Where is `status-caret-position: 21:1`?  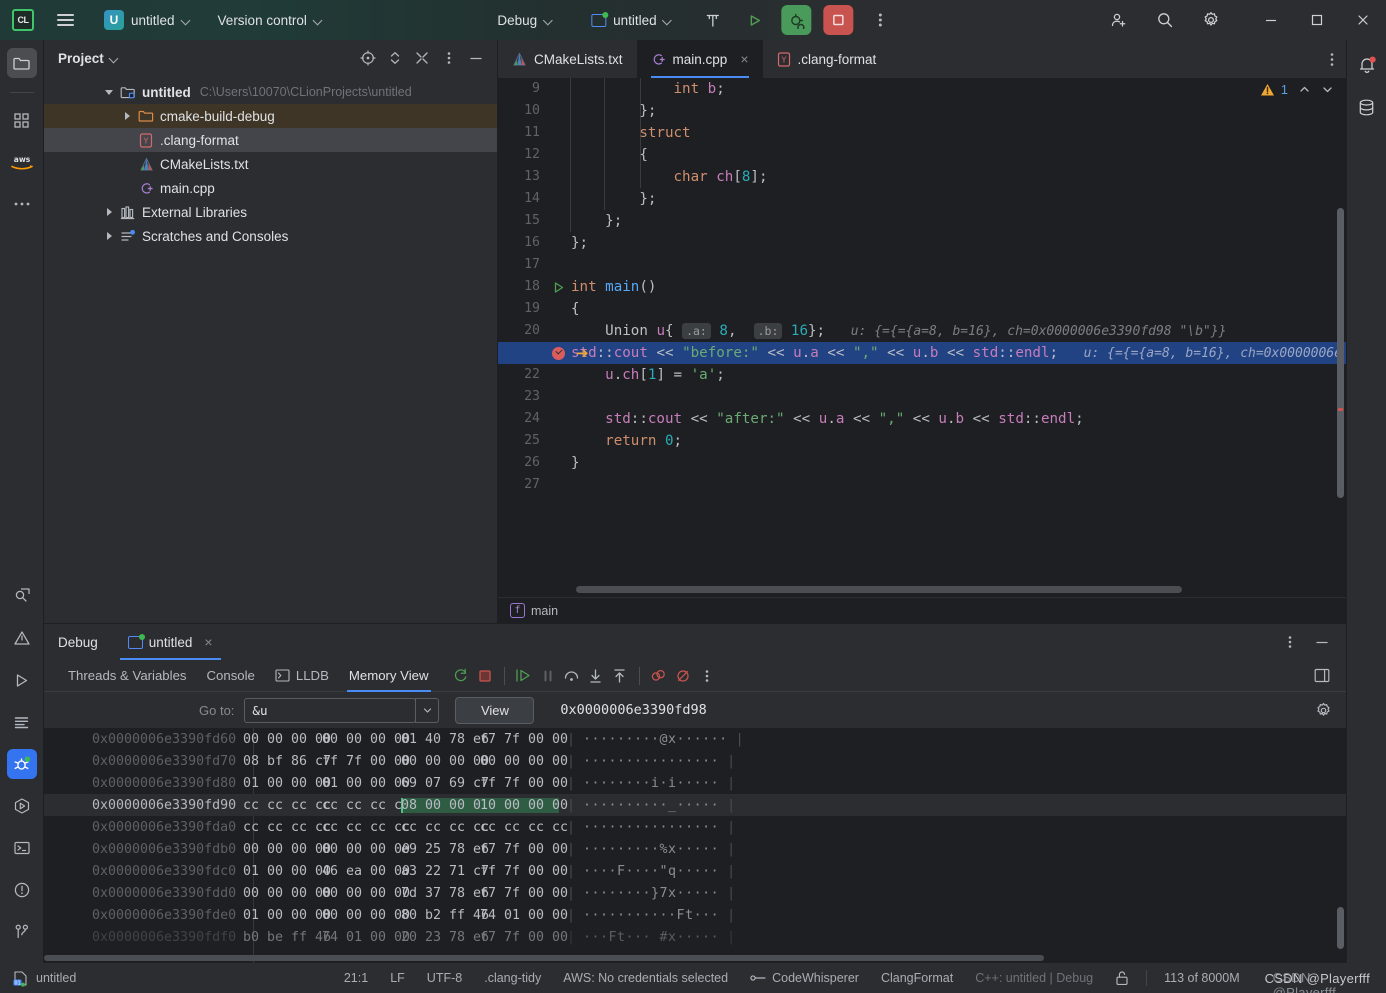
status-caret-position: 21:1 is located at coordinates (356, 978).